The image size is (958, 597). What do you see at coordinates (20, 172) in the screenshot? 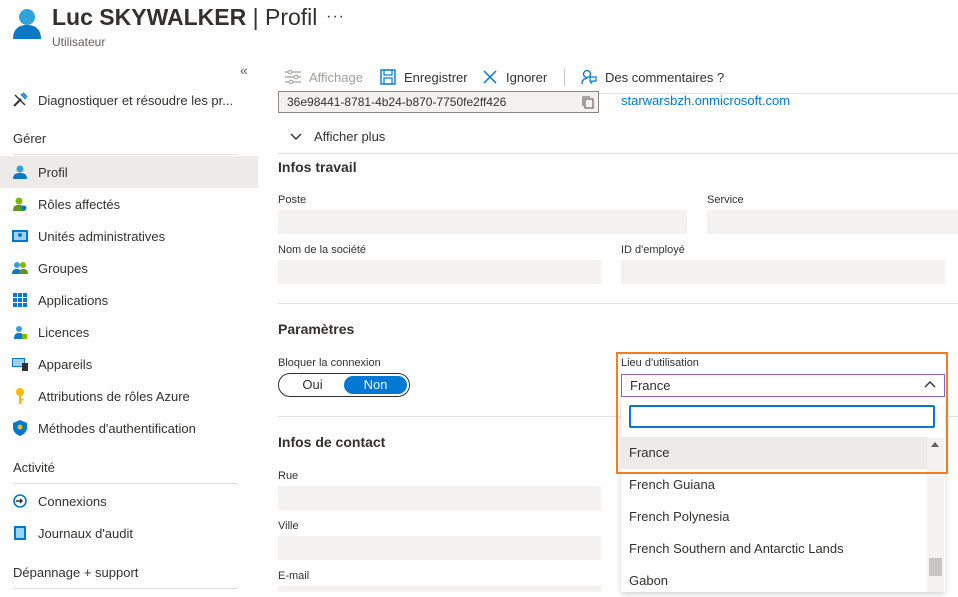
I see `user-icon` at bounding box center [20, 172].